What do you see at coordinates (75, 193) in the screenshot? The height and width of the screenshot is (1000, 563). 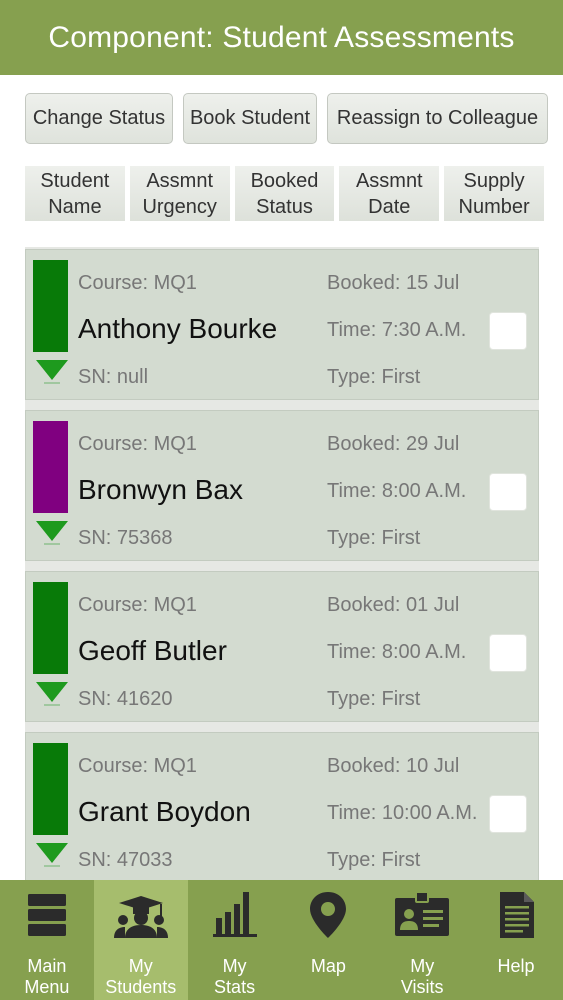 I see `sort-student-name: Student Name` at bounding box center [75, 193].